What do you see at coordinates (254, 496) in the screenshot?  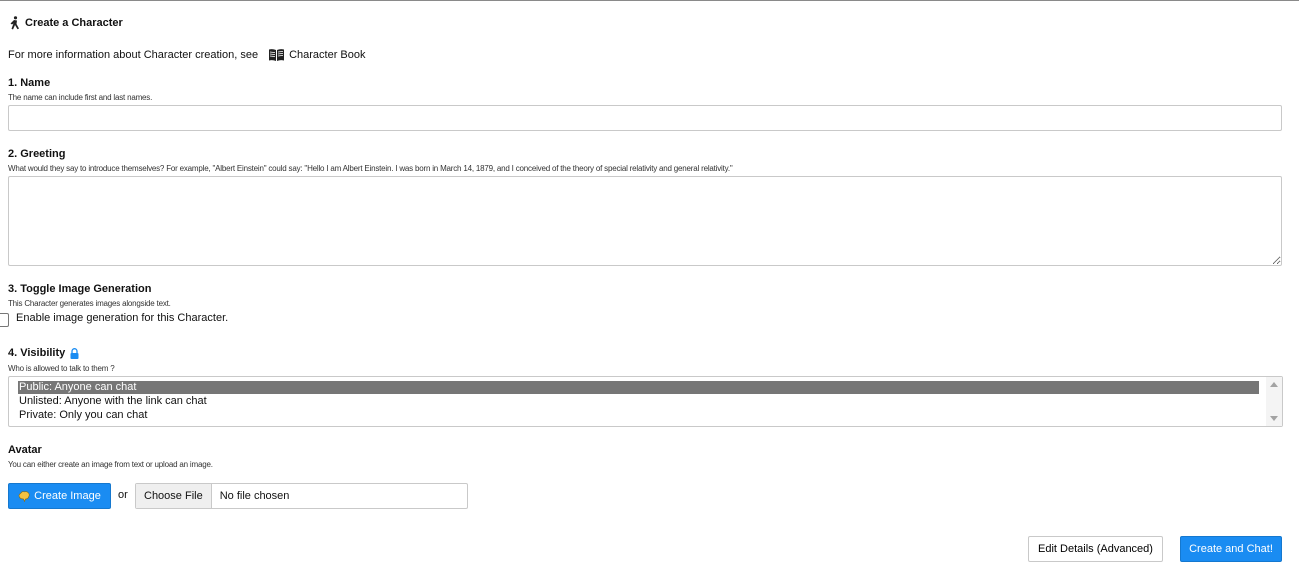 I see `no-file-chosen-text: No file chosen` at bounding box center [254, 496].